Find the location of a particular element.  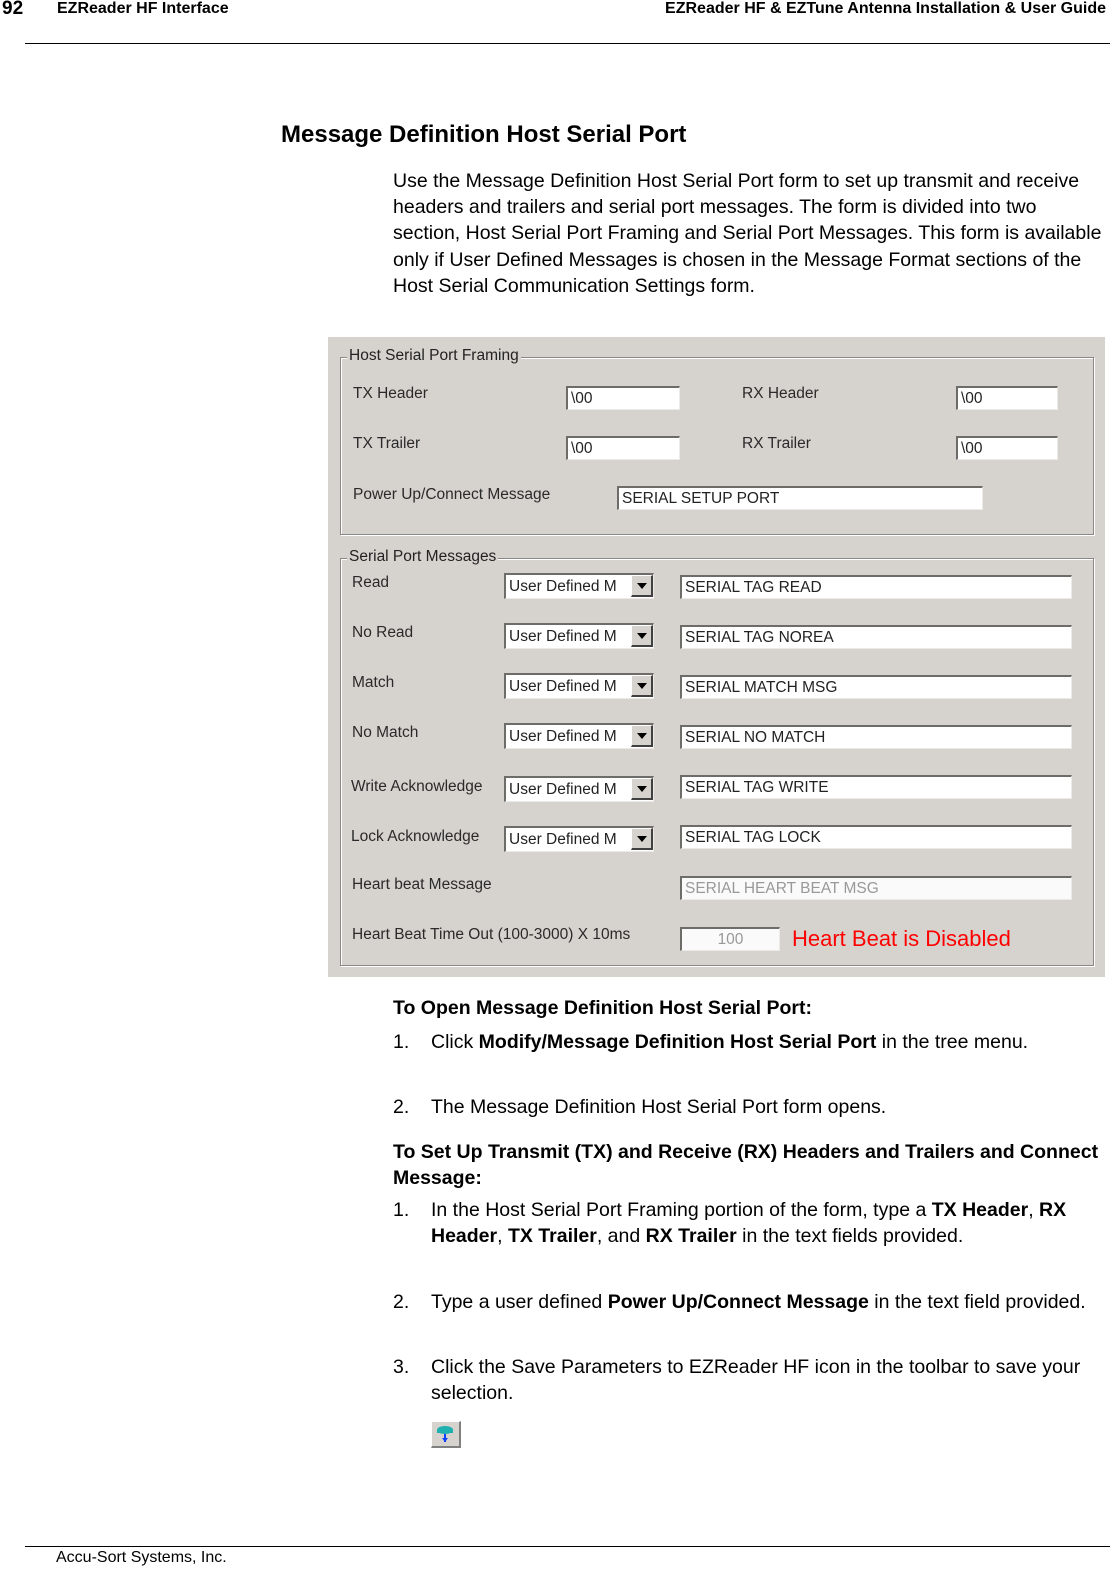

save-parameters-icon is located at coordinates (446, 1434).